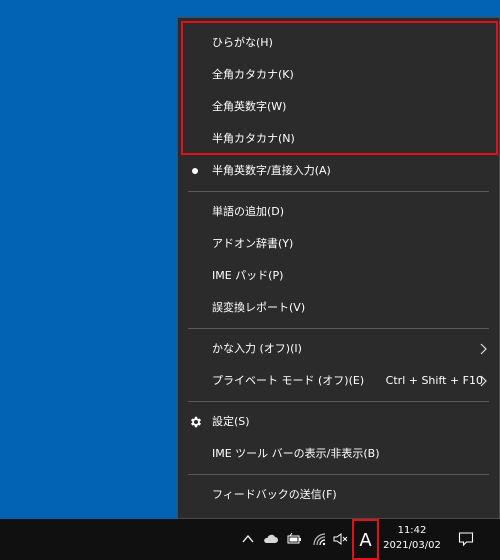 The image size is (500, 560). What do you see at coordinates (319, 539) in the screenshot?
I see `network-icon` at bounding box center [319, 539].